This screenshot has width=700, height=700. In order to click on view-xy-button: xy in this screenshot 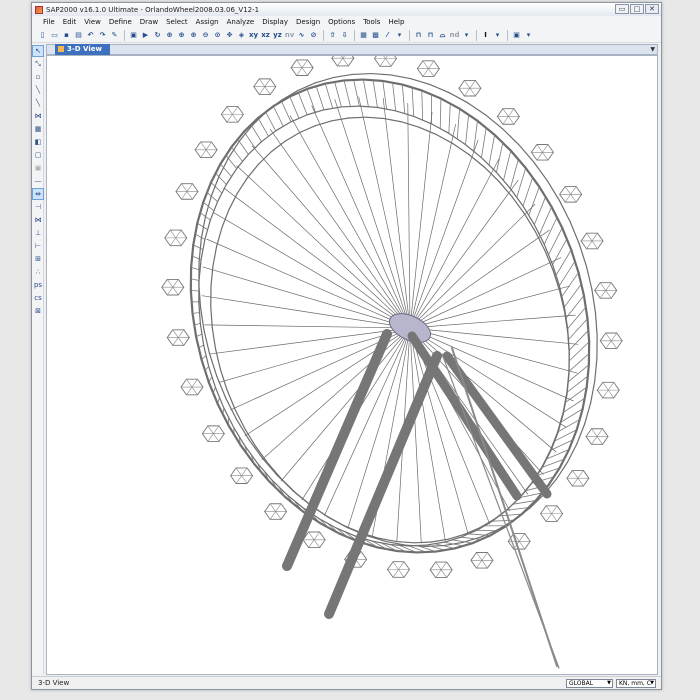, I will do `click(253, 35)`.